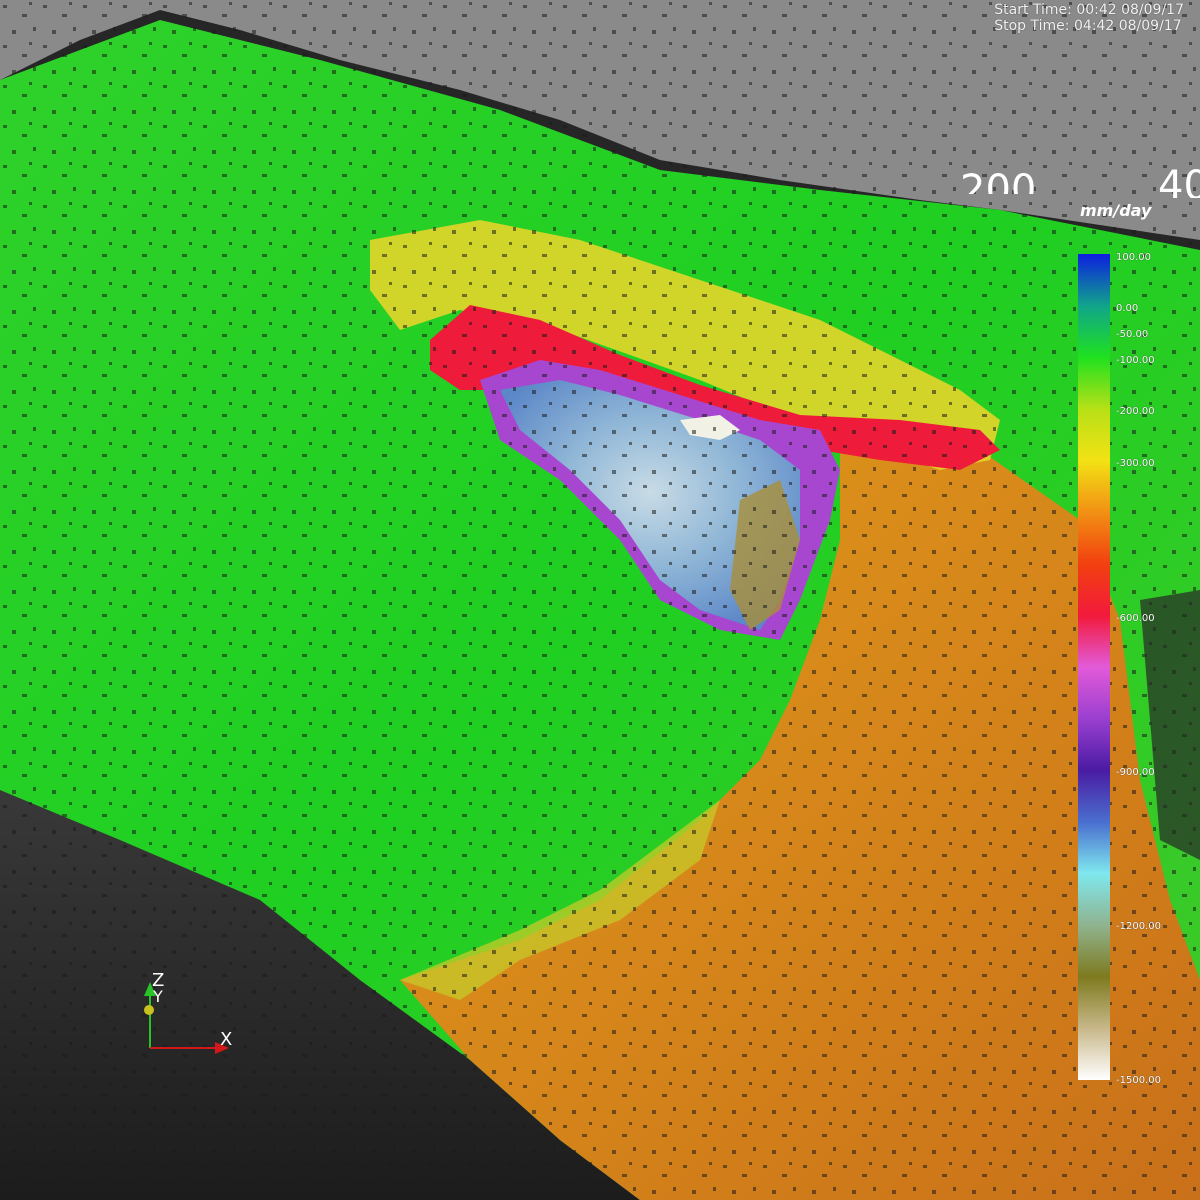 This screenshot has height=1200, width=1200. Describe the element at coordinates (1089, 10) in the screenshot. I see `start-time: Start Time: 00:42 08/09/17` at that location.